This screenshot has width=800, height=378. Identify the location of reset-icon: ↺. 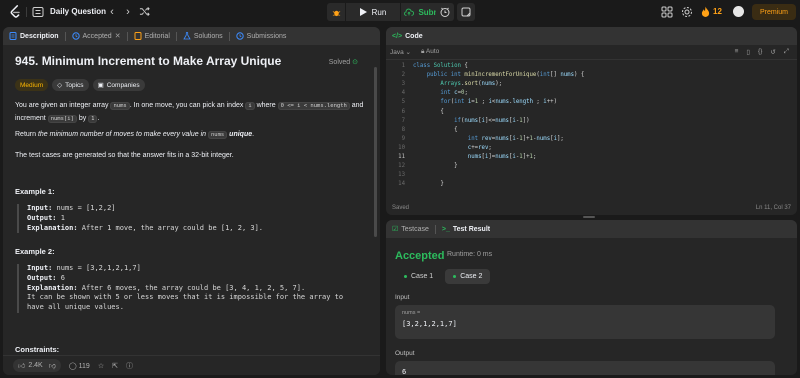
(772, 52).